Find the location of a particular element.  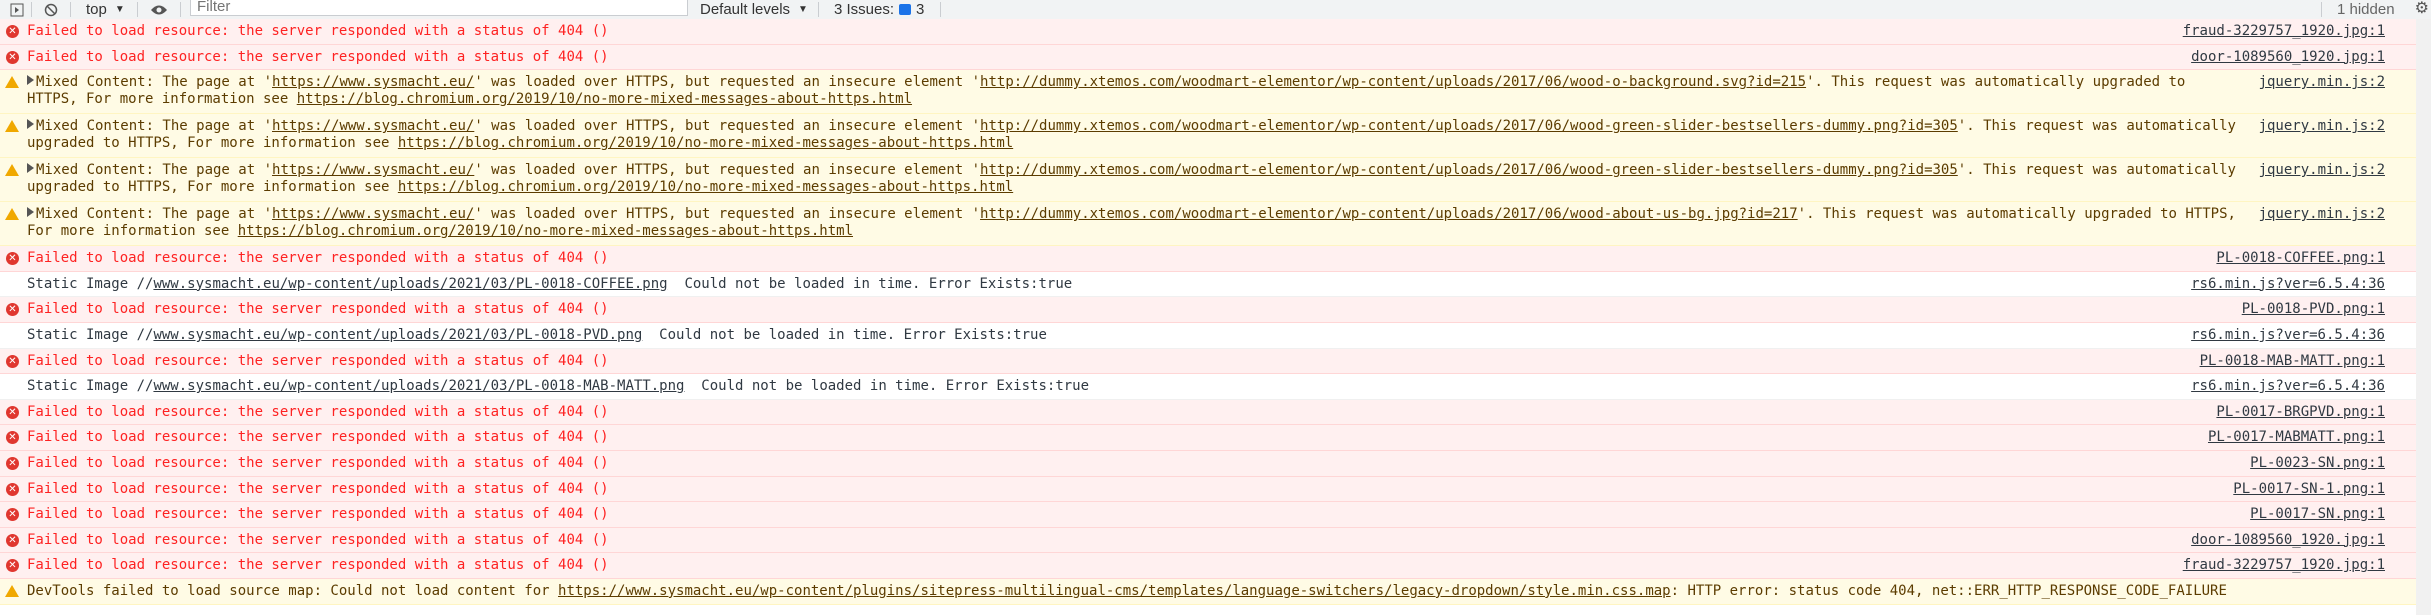

context-select: top ▼ is located at coordinates (105, 9).